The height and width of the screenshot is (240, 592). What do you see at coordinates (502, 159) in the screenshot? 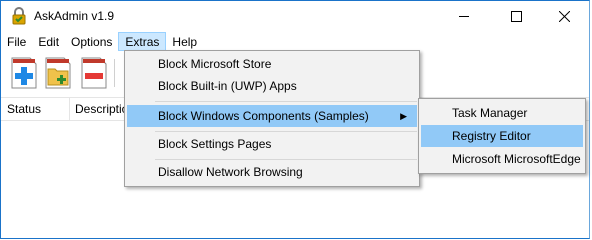
I see `submenu-item-microsoft-edge: Microsoft MicrosoftEdge` at bounding box center [502, 159].